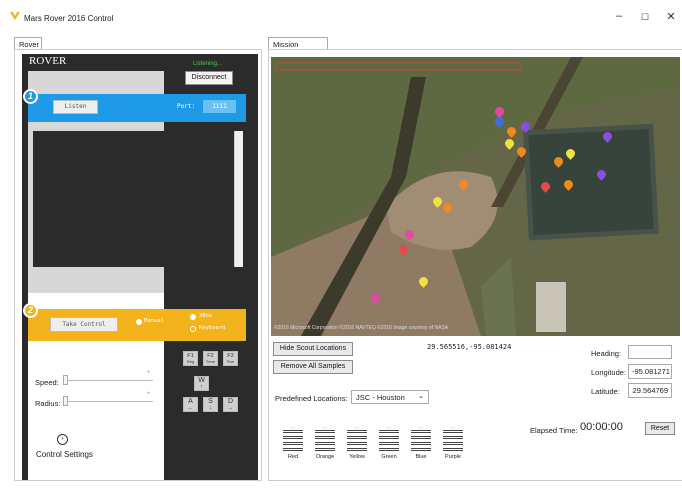  I want to click on key-a: A ←, so click(190, 404).